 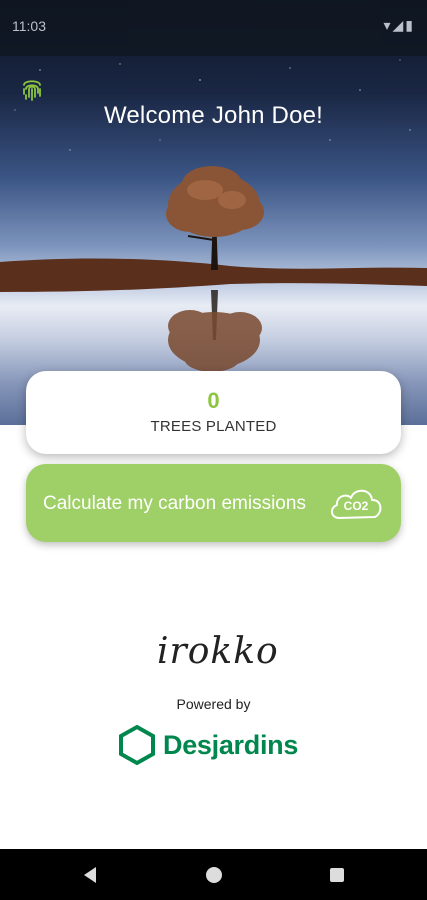 I want to click on status-bar: 11:03 ▾◢▮, so click(x=213, y=28).